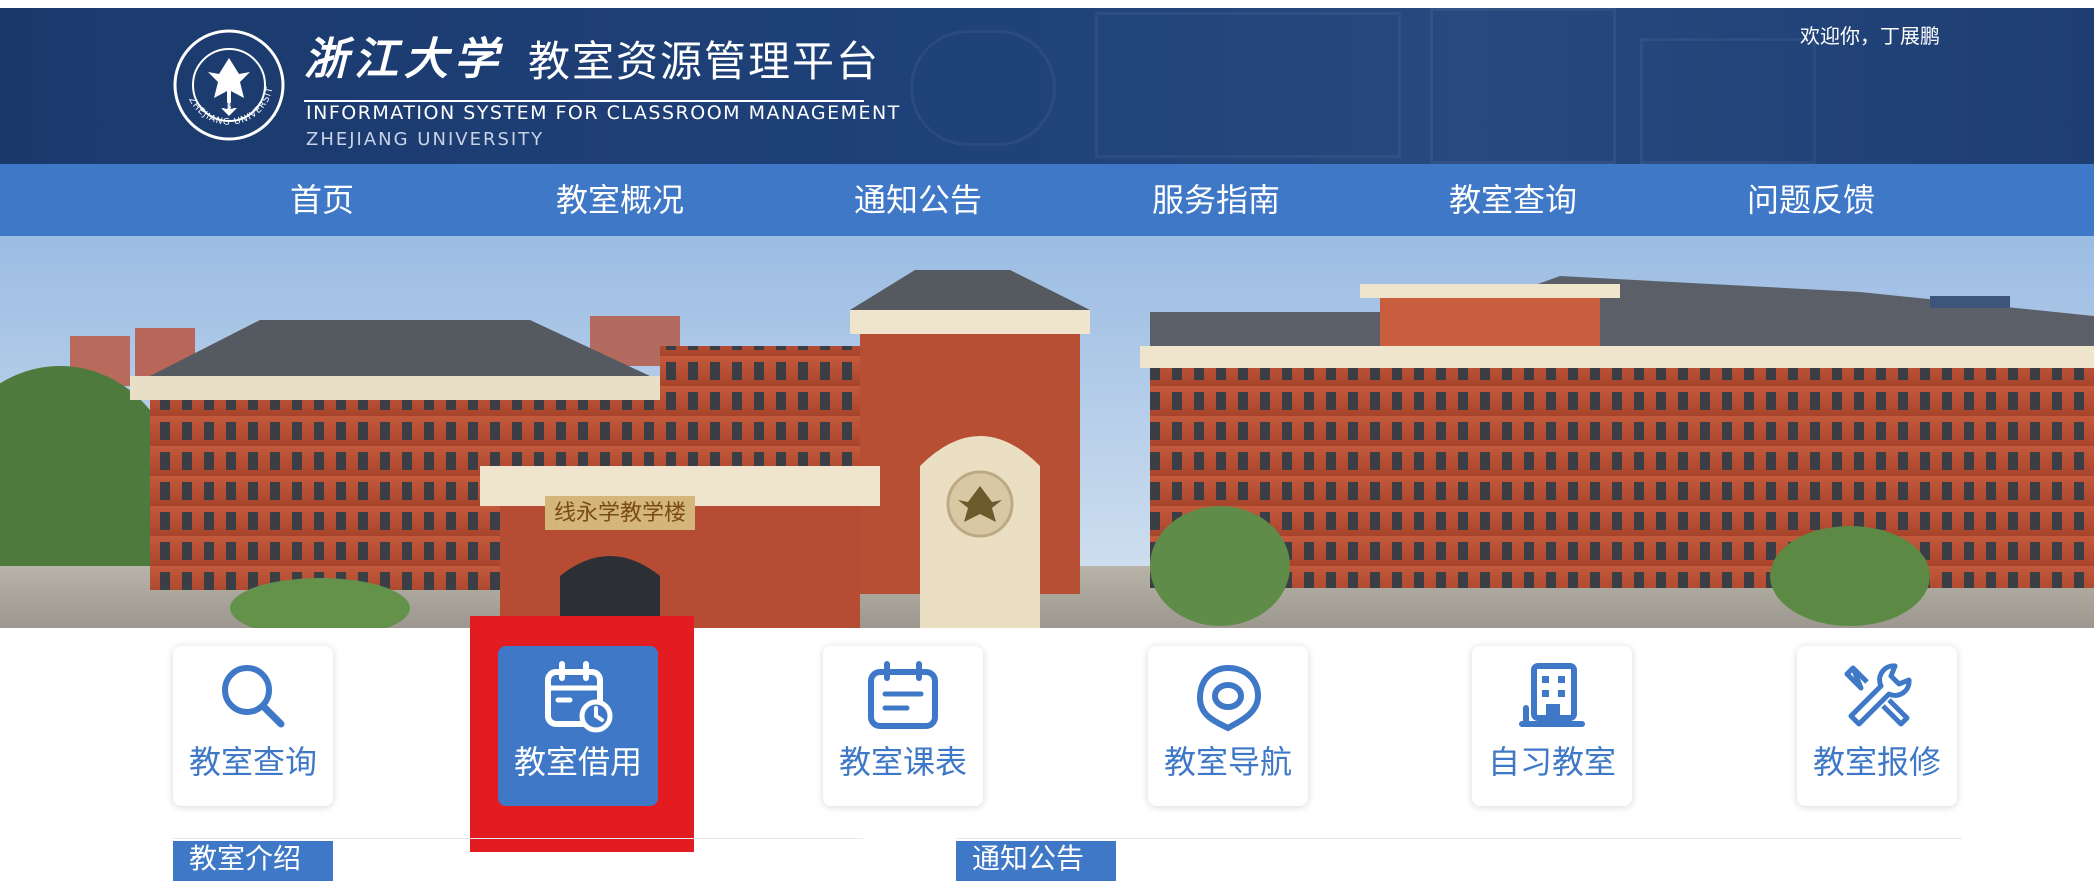 The height and width of the screenshot is (881, 2094). Describe the element at coordinates (704, 61) in the screenshot. I see `platform-title: 教室资源管理平台` at that location.